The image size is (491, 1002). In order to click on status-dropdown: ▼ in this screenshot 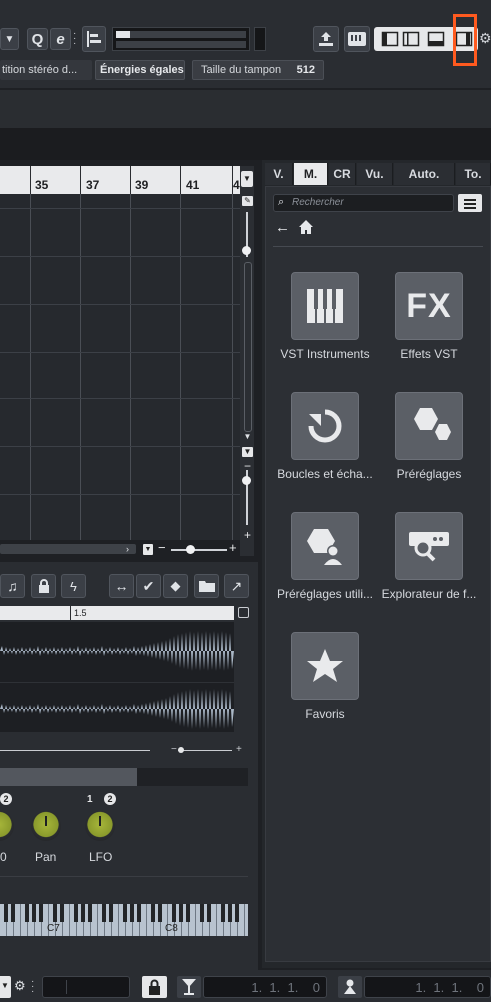, I will do `click(5, 987)`.